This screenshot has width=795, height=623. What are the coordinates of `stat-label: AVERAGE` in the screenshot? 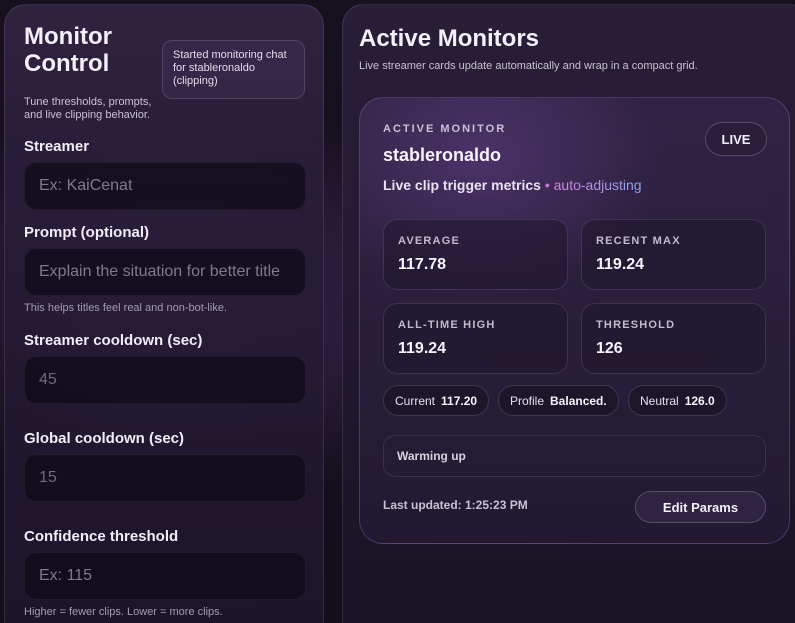 It's located at (429, 241).